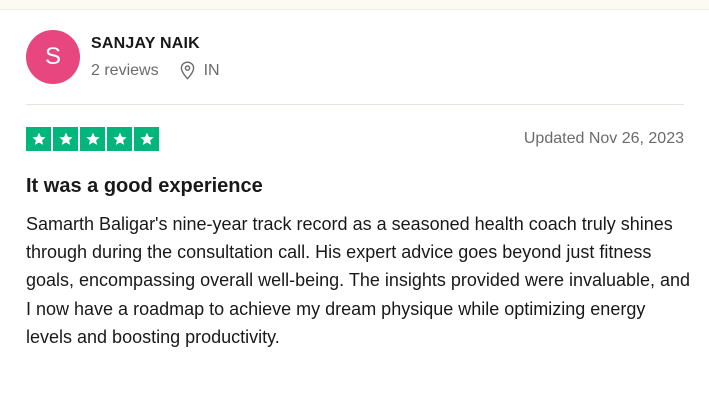 This screenshot has width=709, height=402. I want to click on reviewer-name: SANJAY NAIK, so click(155, 44).